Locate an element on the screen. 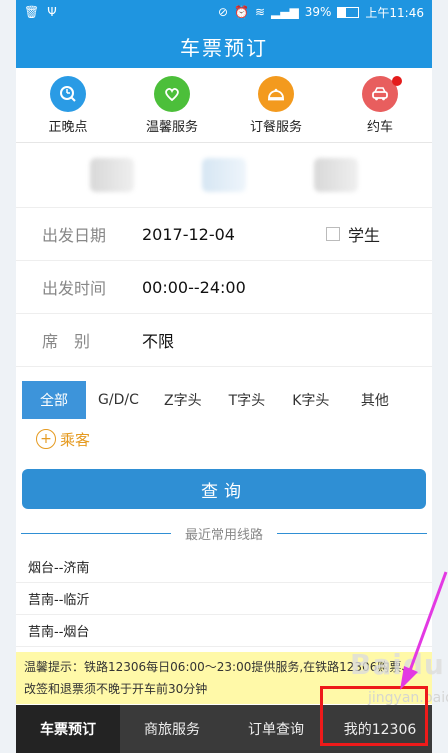  annotation-arrow-icon is located at coordinates (424, 630).